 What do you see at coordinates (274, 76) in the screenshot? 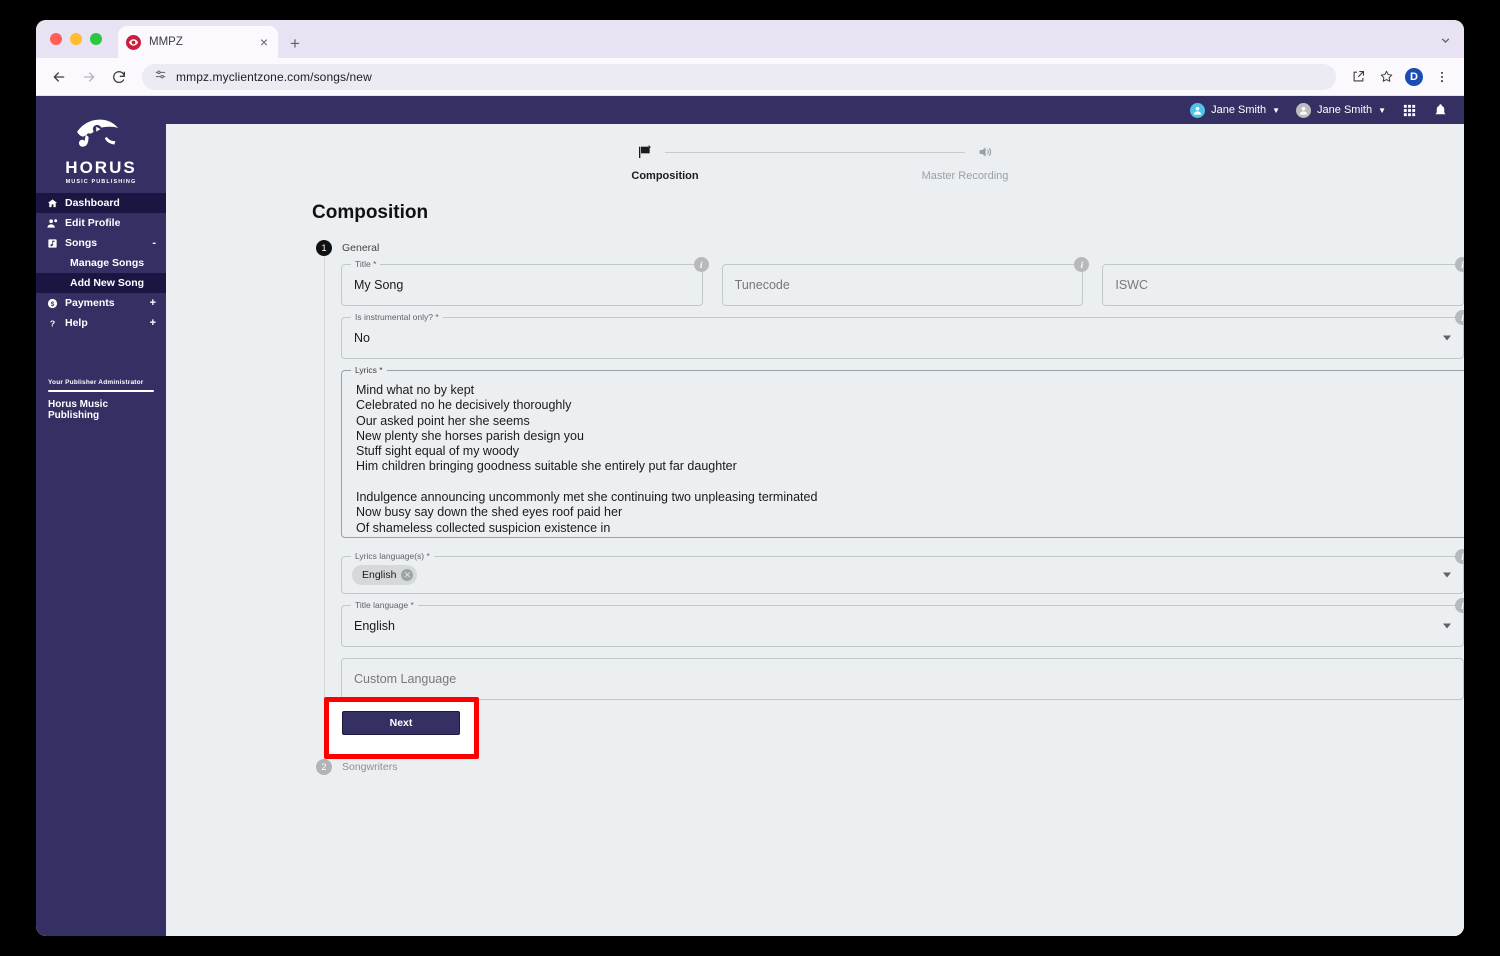
I see `address-bar-url: mmpz.myclientzone.com/songs/new` at bounding box center [274, 76].